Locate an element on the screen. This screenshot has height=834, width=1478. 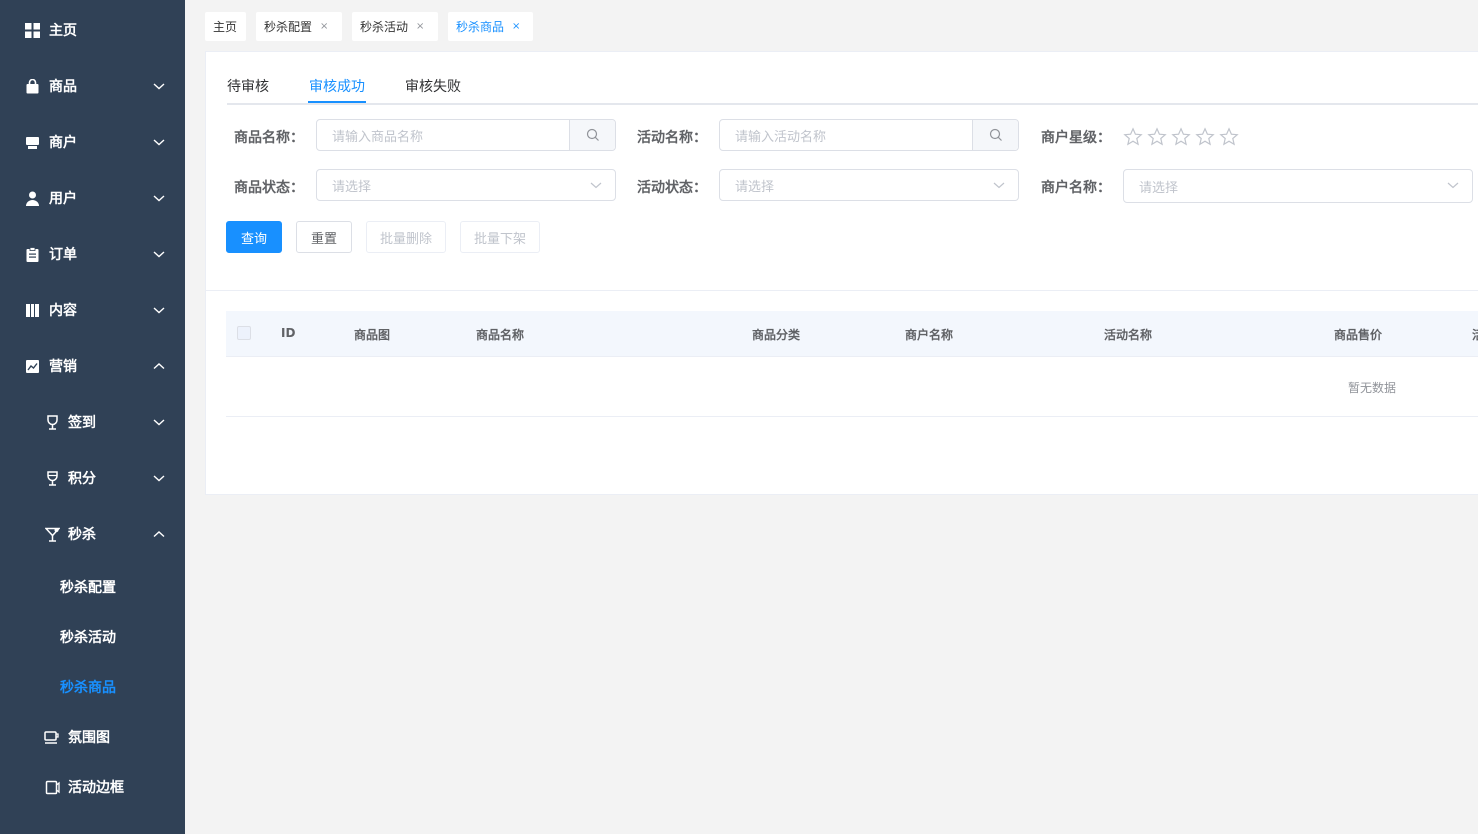
audit-tabs: 待审核 审核成功 审核失败 is located at coordinates (852, 78).